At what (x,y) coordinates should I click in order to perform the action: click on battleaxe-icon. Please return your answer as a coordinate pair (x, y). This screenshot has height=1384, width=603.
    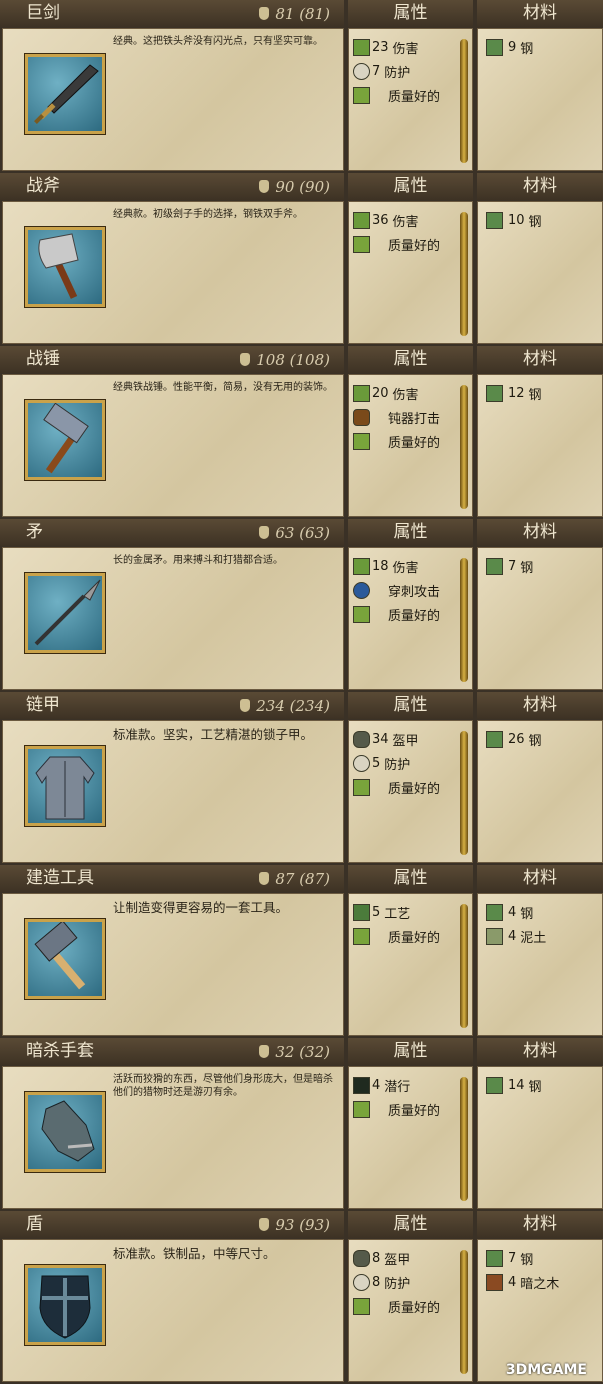
    Looking at the image, I should click on (65, 267).